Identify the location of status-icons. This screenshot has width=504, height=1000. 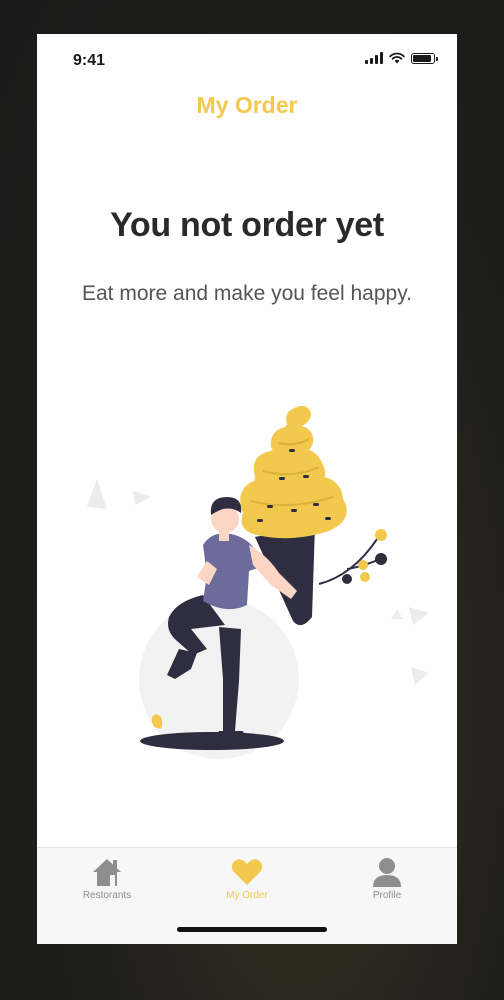
(401, 58).